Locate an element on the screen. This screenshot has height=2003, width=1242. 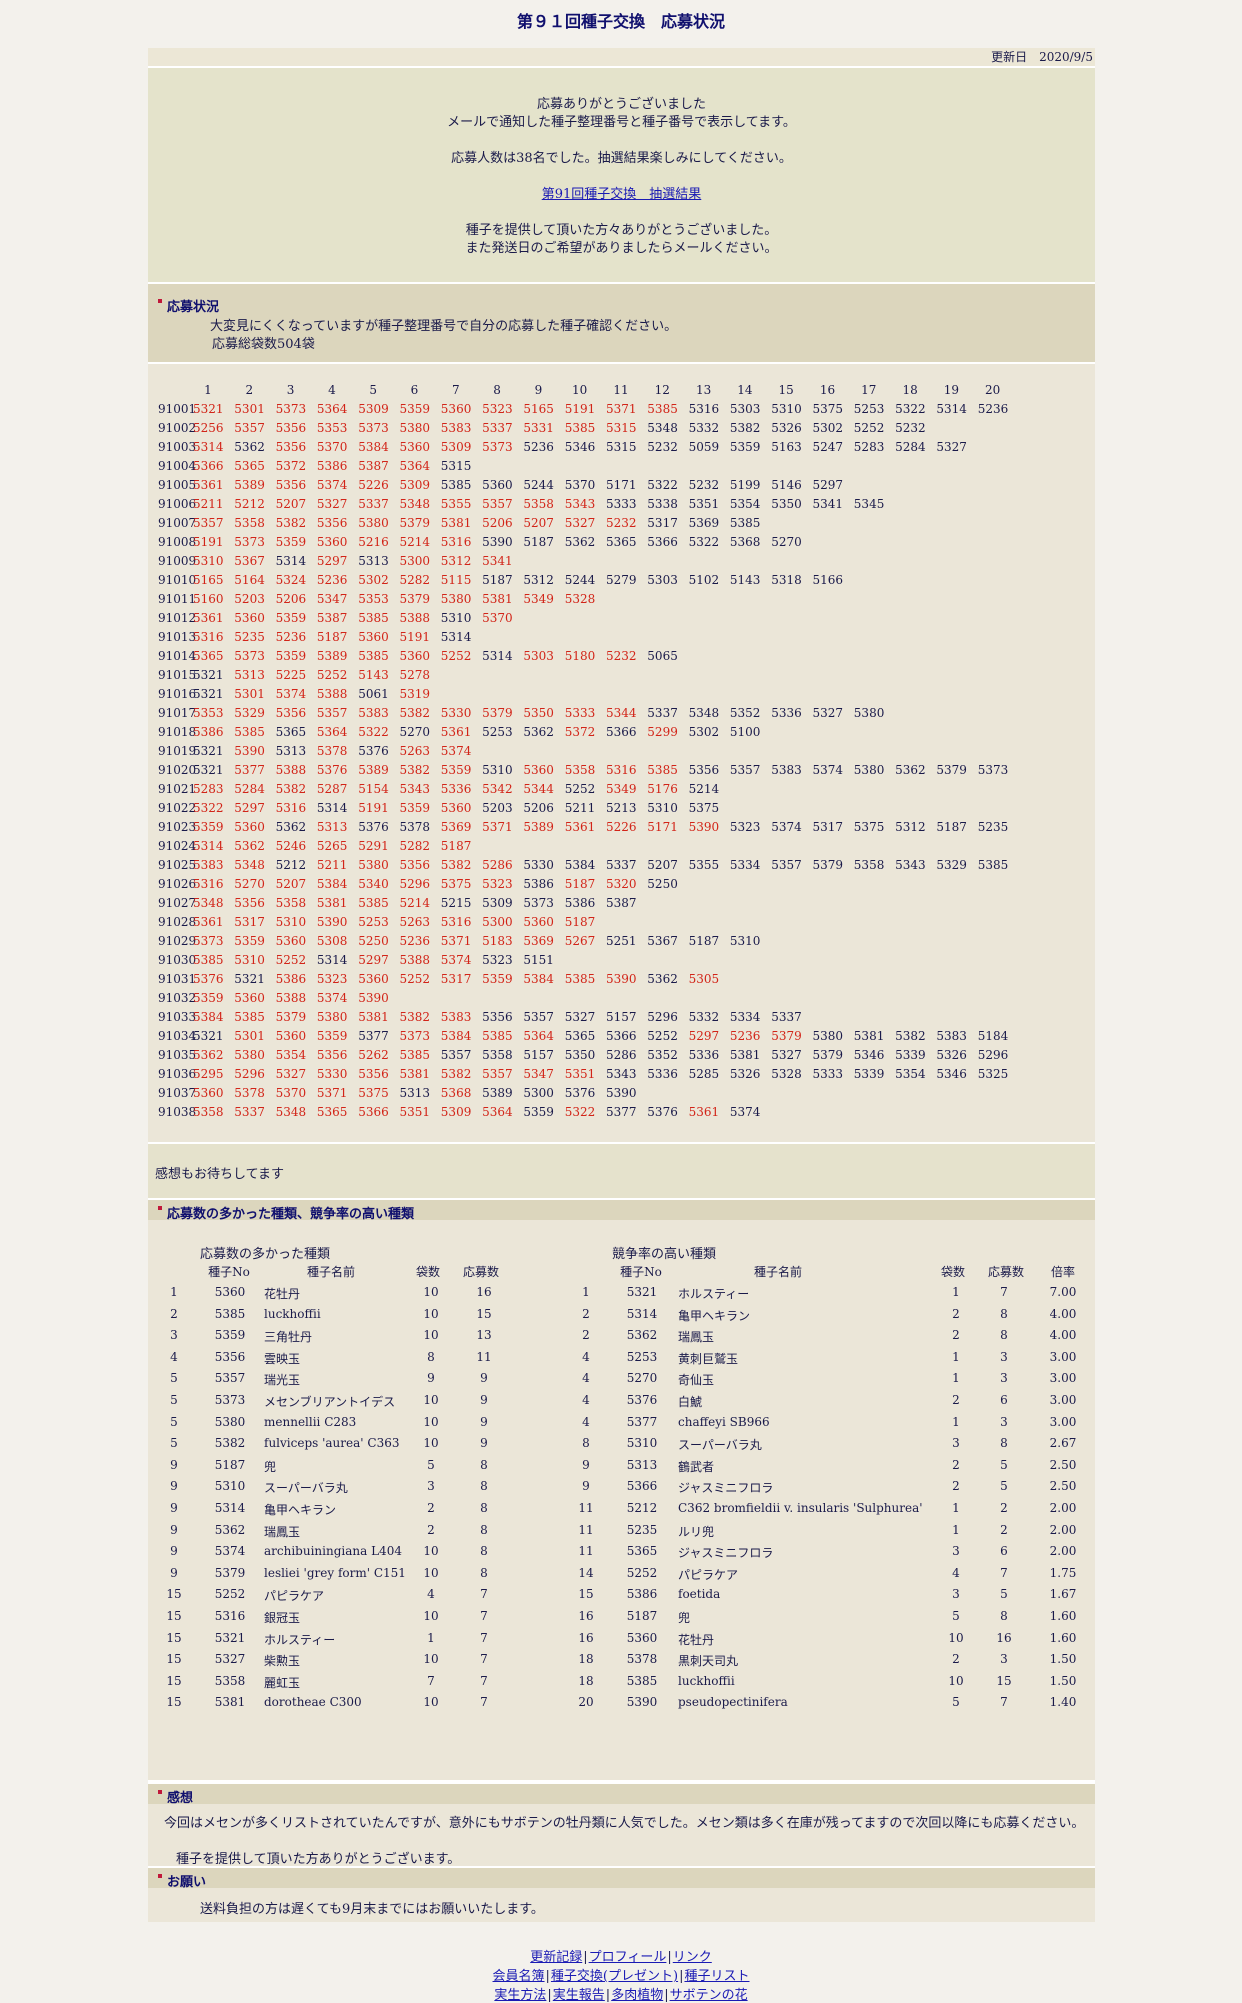
seed-number: 5315 is located at coordinates (621, 447).